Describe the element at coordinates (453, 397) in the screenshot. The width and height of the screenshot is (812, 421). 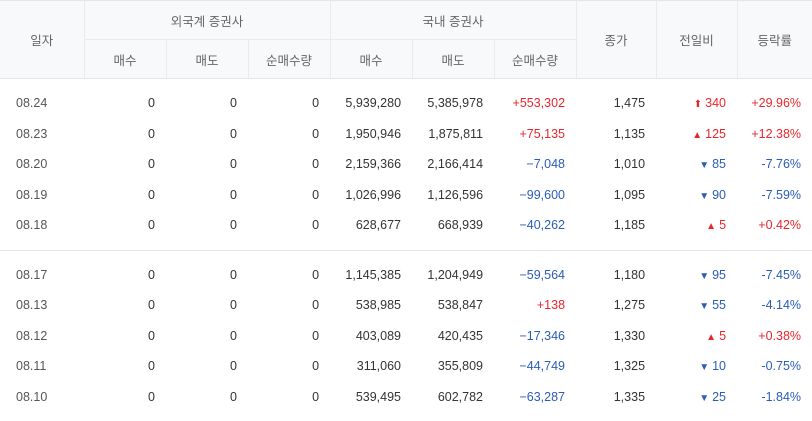
I see `cell-domestic-sell: 602,782` at that location.